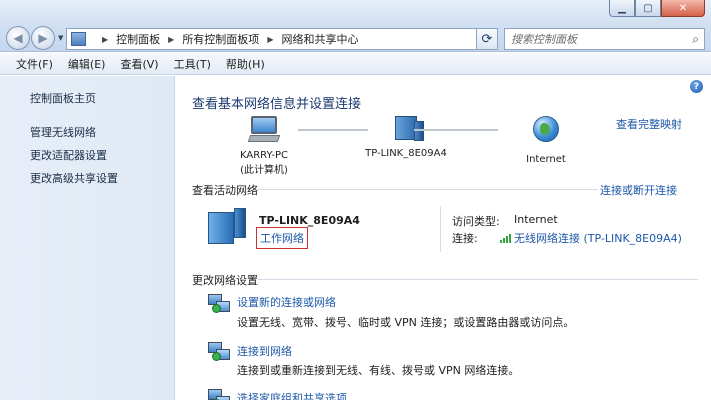 Image resolution: width=711 pixels, height=400 pixels. I want to click on computer-icon, so click(264, 129).